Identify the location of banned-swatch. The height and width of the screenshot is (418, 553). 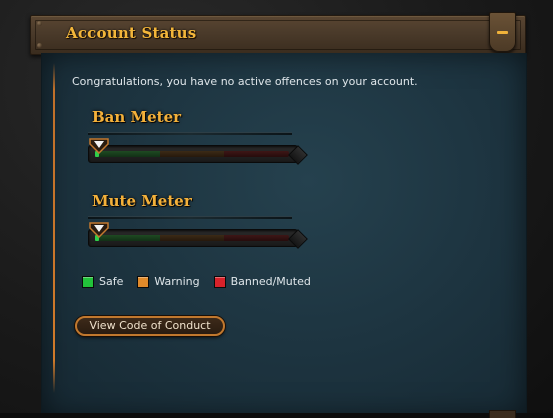
(219, 281).